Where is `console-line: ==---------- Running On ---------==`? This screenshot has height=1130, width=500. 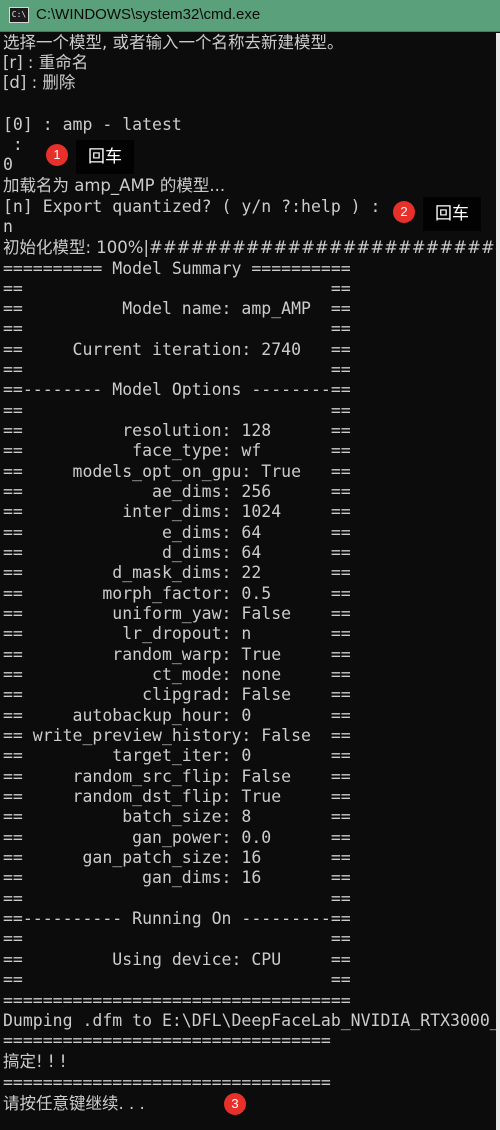 console-line: ==---------- Running On ---------== is located at coordinates (177, 918).